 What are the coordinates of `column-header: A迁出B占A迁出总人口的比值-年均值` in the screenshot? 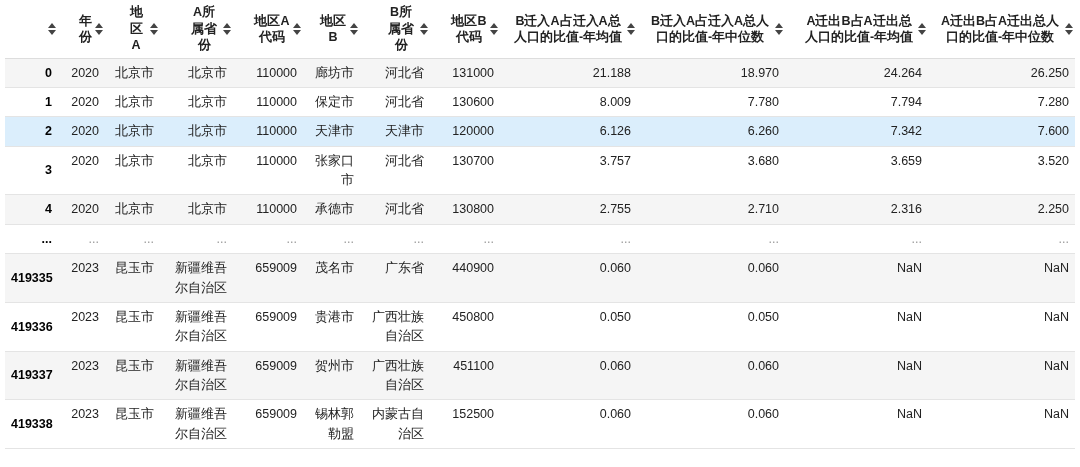 It's located at (859, 28).